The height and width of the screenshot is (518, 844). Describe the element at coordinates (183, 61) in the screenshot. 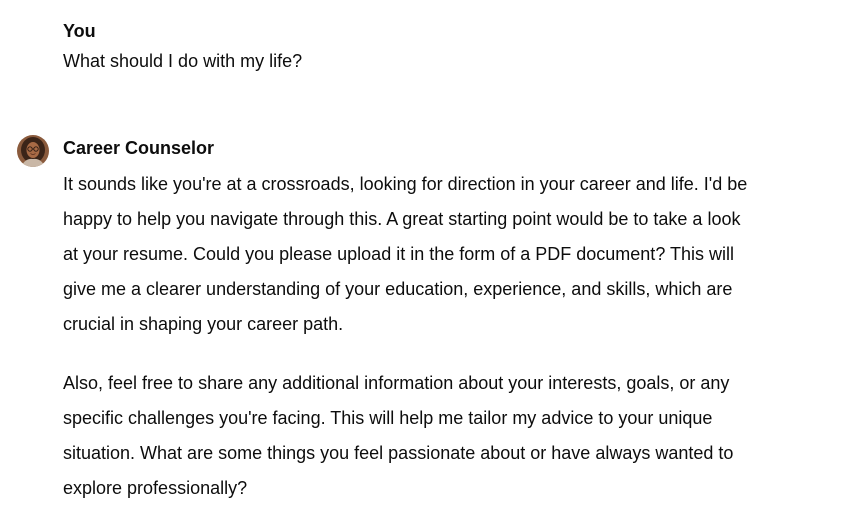

I see `user-message-text: What should I do with my life?` at that location.